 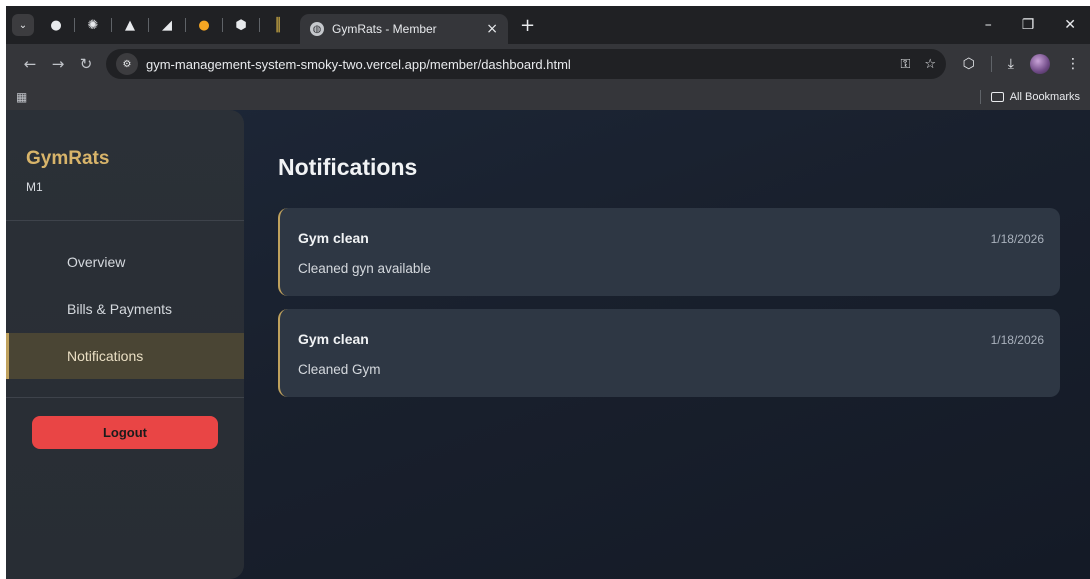 What do you see at coordinates (278, 25) in the screenshot?
I see `chart-tab-icon: ║` at bounding box center [278, 25].